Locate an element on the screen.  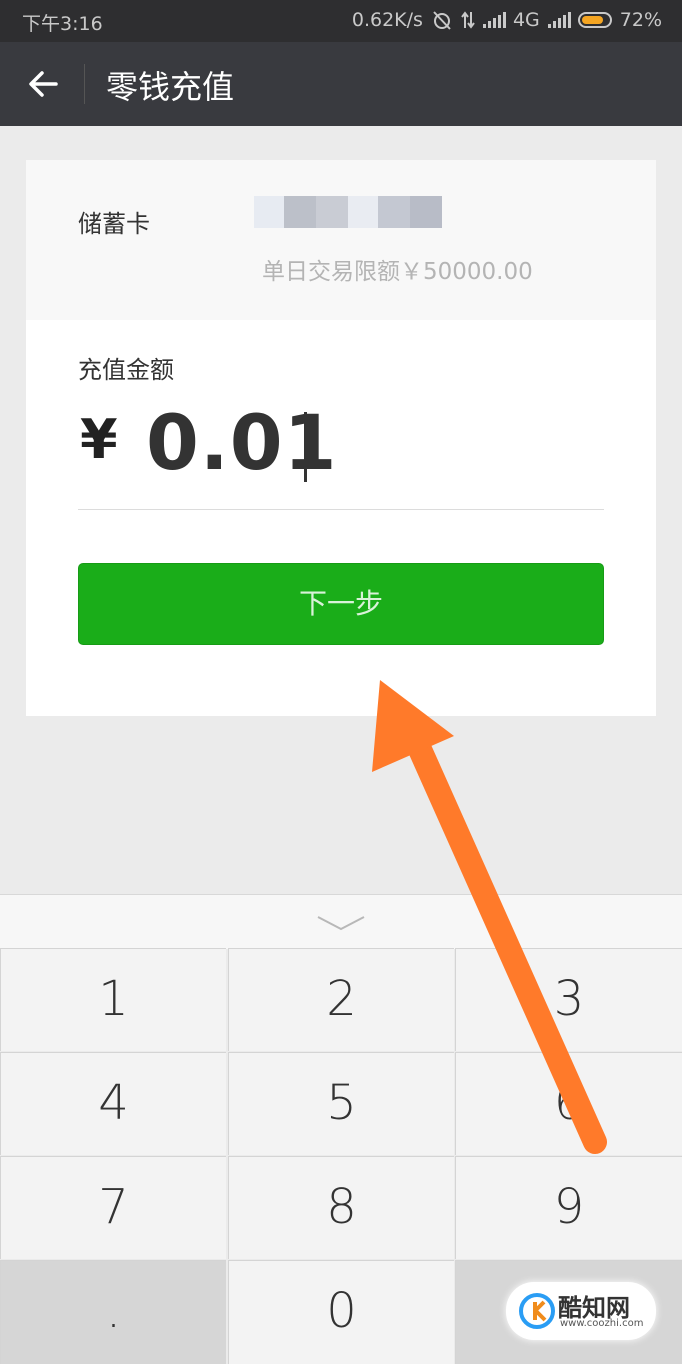
key-decimal: . is located at coordinates (113, 1312).